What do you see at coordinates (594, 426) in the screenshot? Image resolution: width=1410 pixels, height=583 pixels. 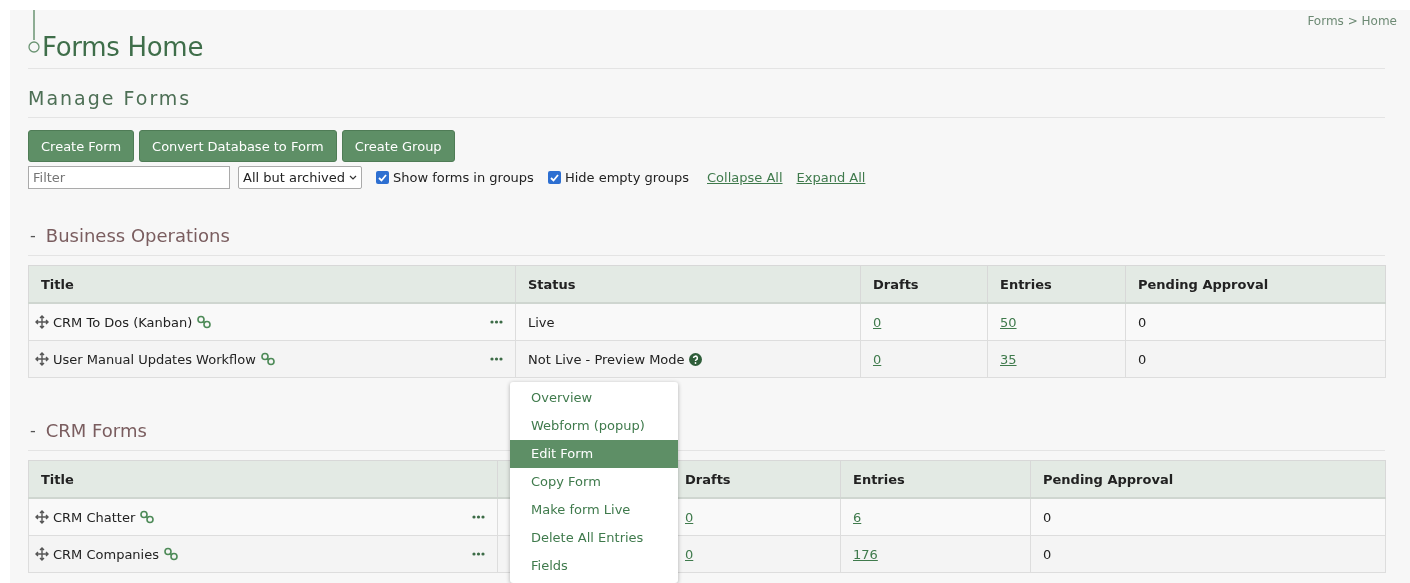 I see `menu-item: Webform (popup)` at bounding box center [594, 426].